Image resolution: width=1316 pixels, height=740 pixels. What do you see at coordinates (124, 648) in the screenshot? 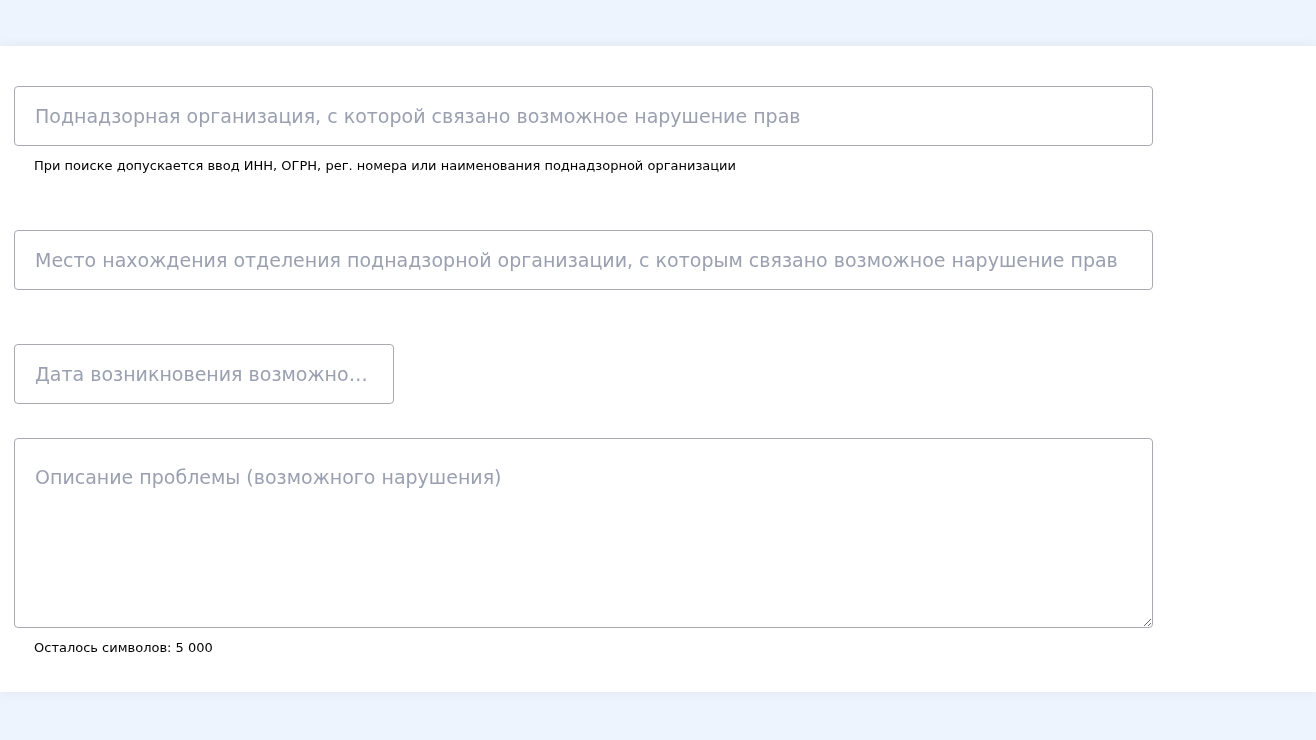
I see `helper-text: Осталось символов: 5 000` at bounding box center [124, 648].